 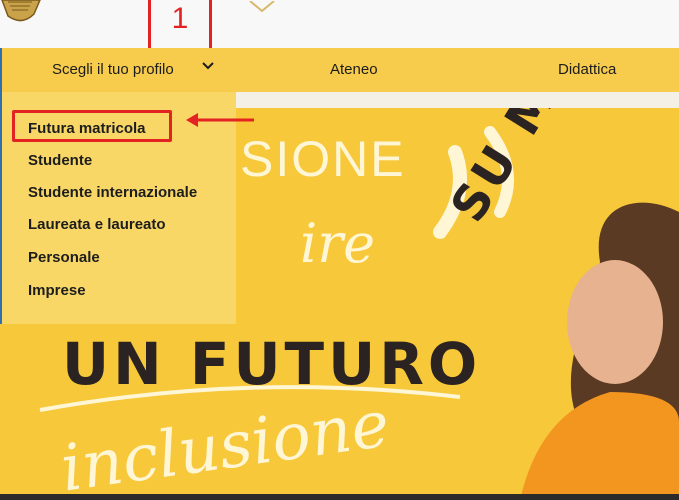 I want to click on nav-item-ateneo: Ateneo, so click(x=354, y=70).